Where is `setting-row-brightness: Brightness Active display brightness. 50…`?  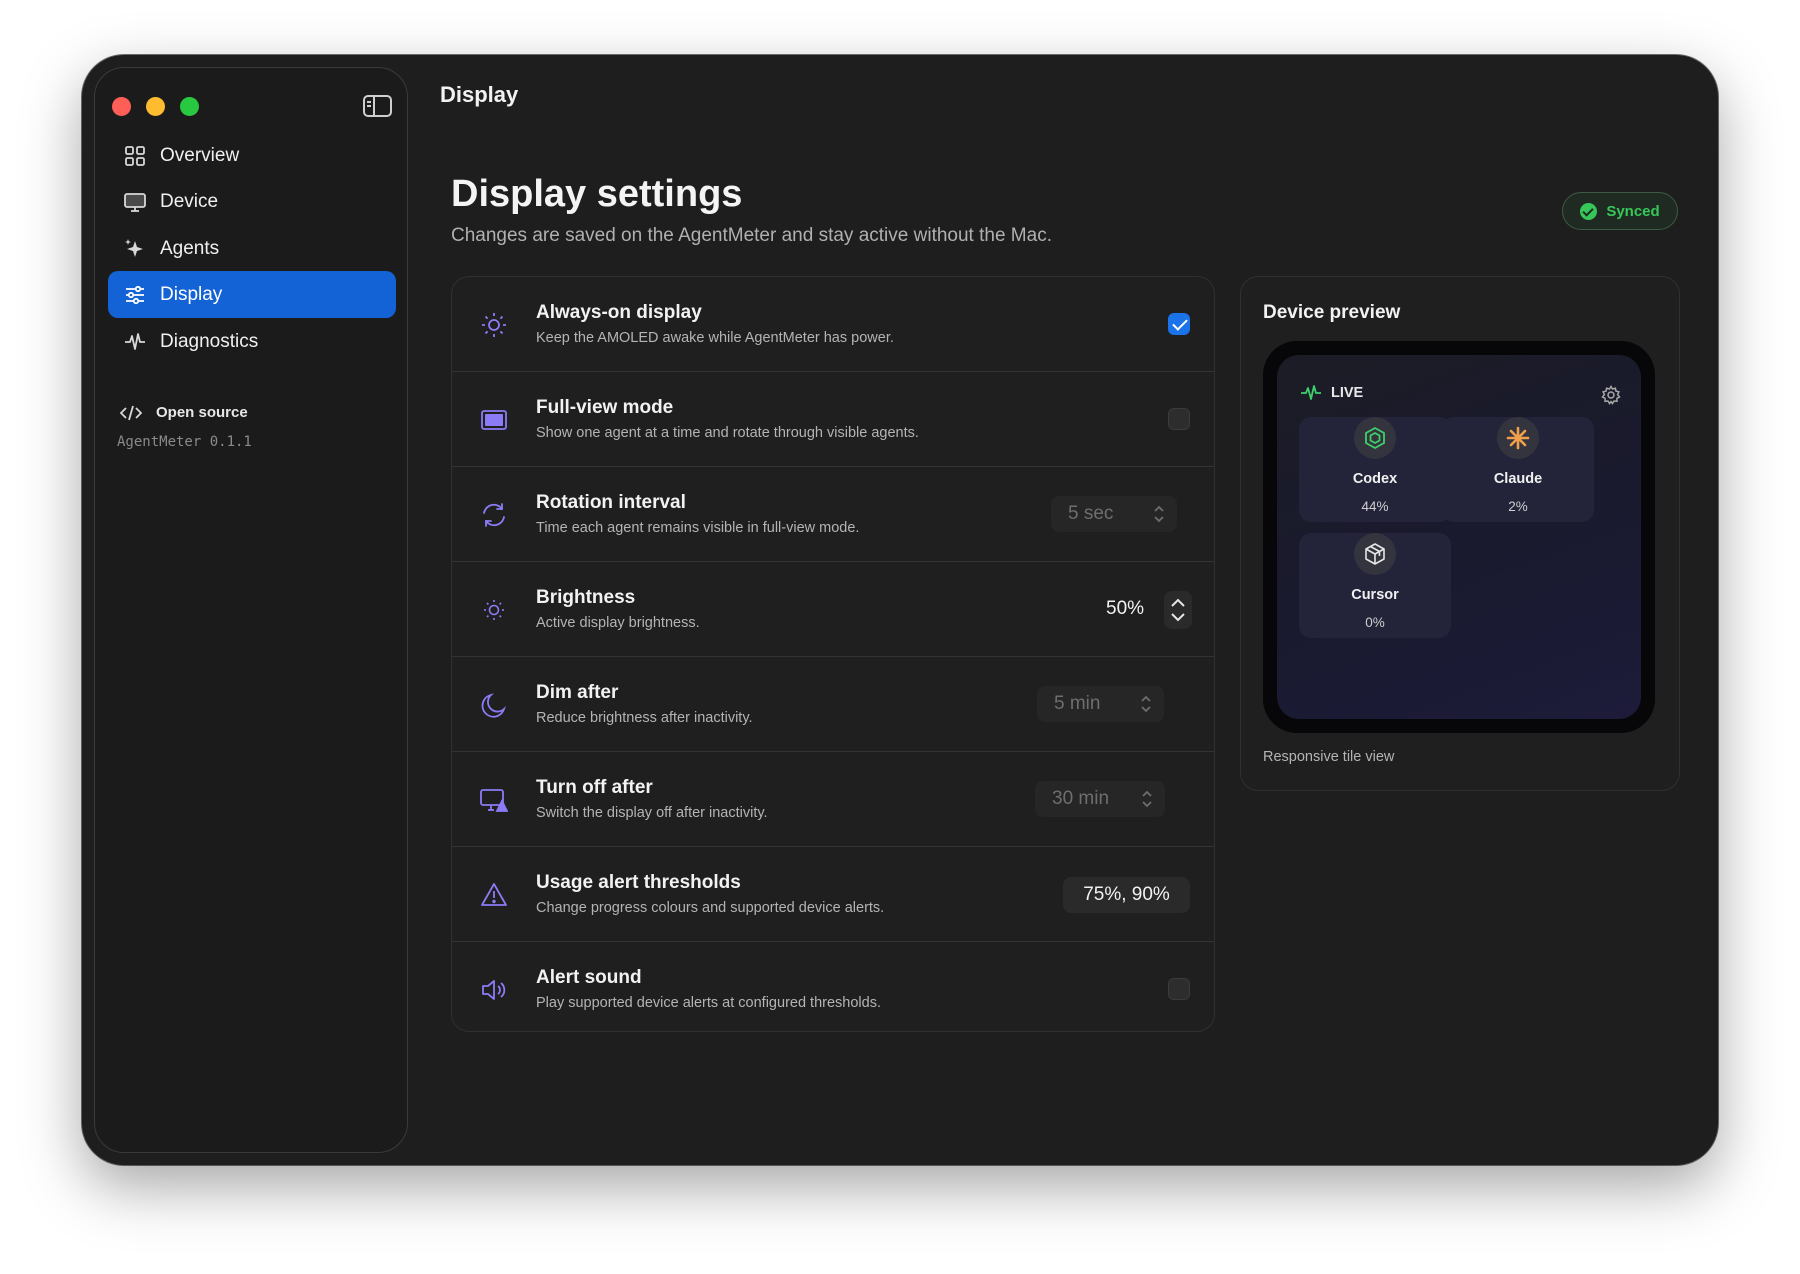 setting-row-brightness: Brightness Active display brightness. 50… is located at coordinates (833, 609).